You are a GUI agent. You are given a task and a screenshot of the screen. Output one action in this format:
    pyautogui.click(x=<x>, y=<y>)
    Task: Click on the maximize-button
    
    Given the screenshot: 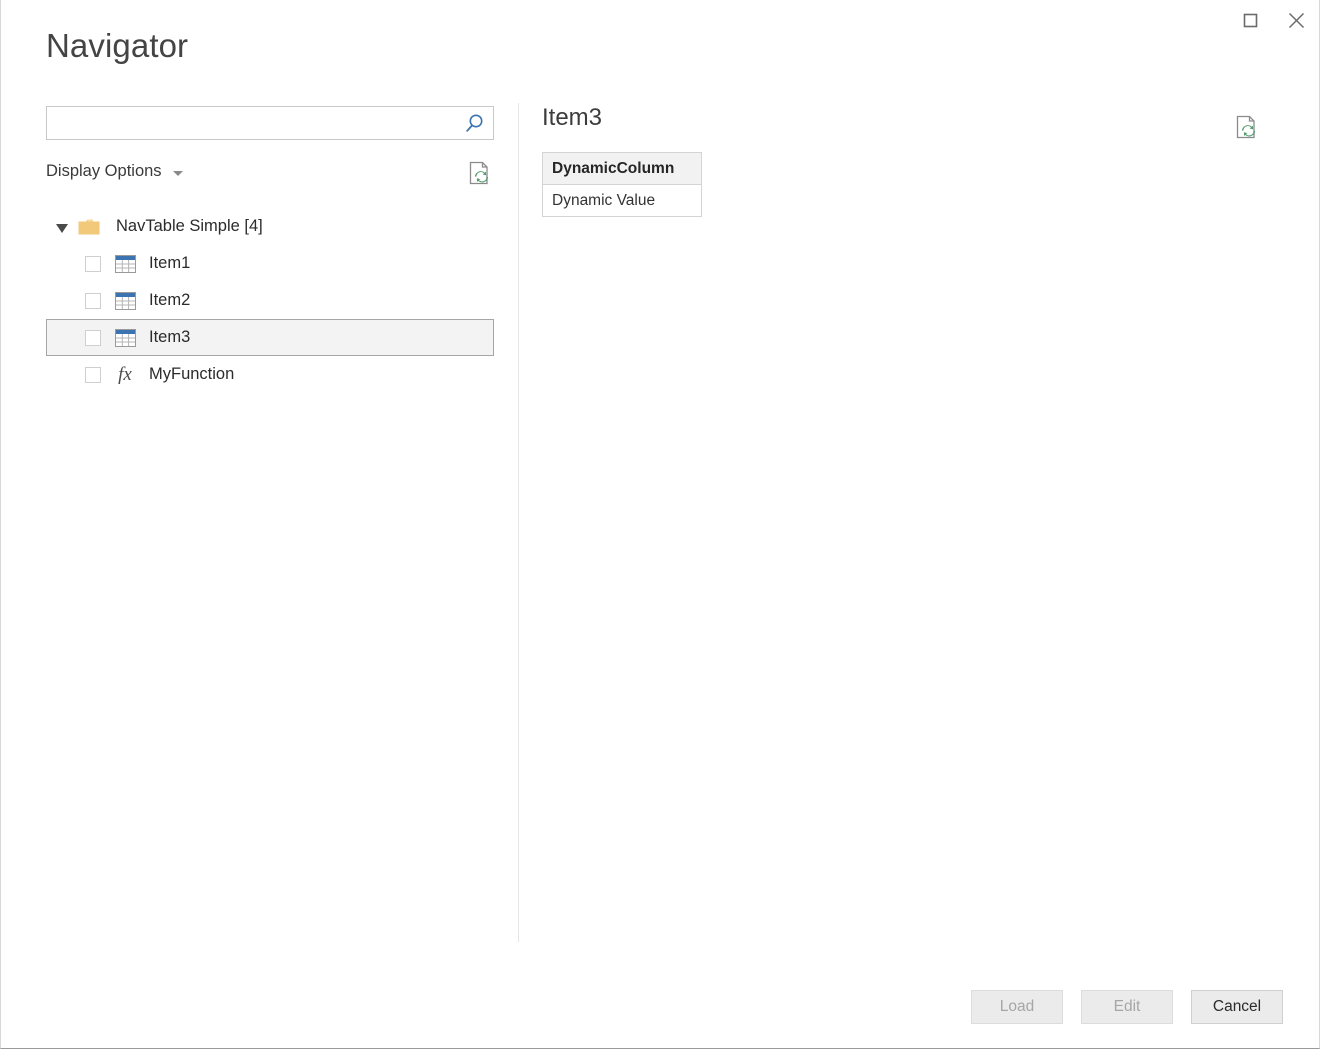 What is the action you would take?
    pyautogui.click(x=1250, y=20)
    